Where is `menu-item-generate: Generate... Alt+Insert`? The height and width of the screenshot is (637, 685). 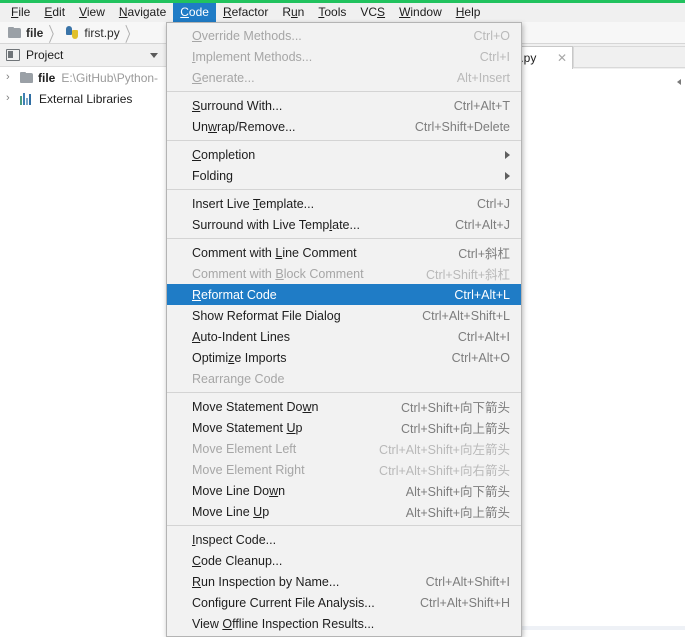
menu-item-generate: Generate... Alt+Insert is located at coordinates (344, 77).